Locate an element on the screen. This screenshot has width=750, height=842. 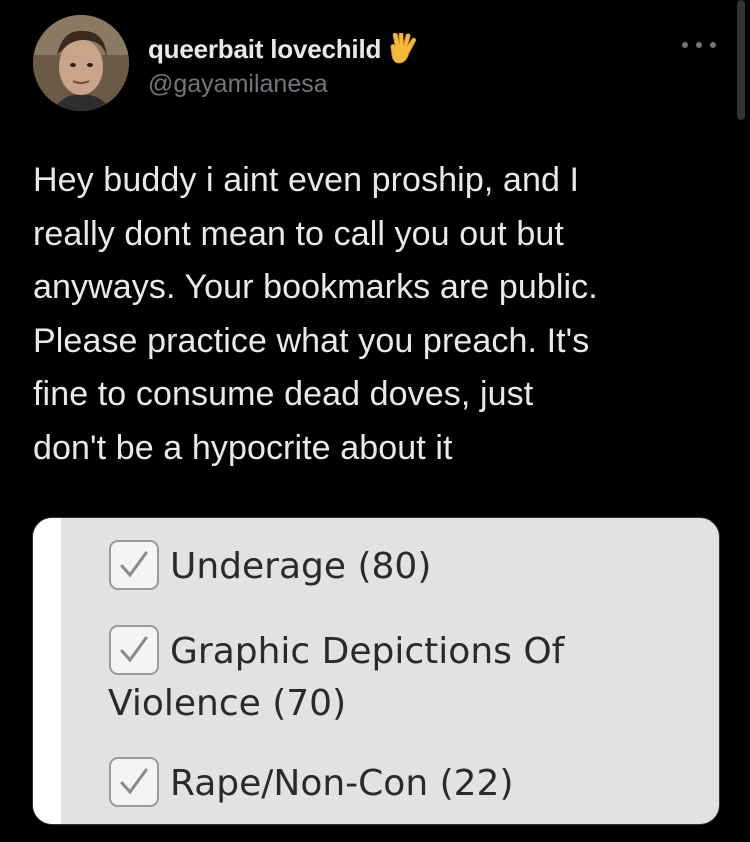
tag-label: Graphic Depictions Of Violence (70) is located at coordinates (336, 677).